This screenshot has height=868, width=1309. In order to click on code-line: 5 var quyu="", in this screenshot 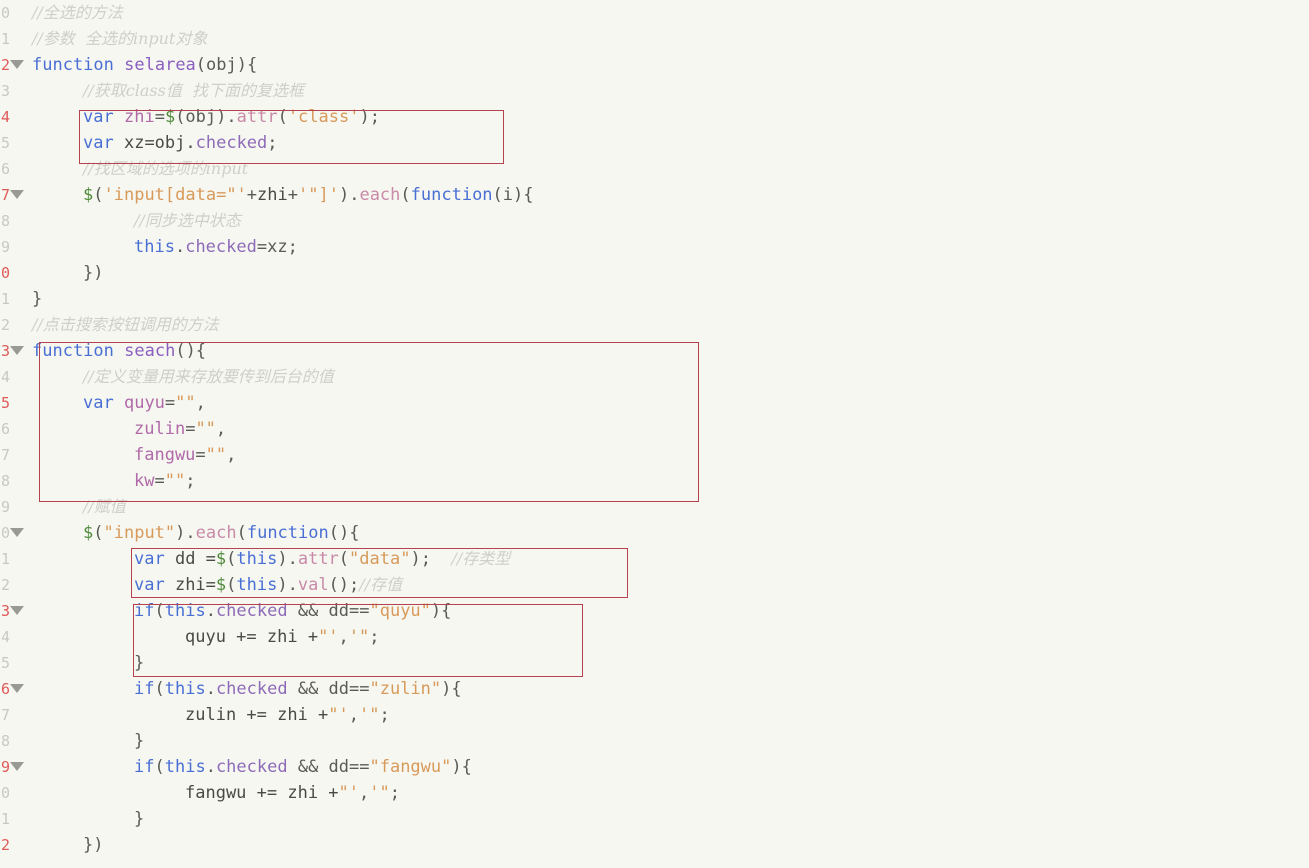, I will do `click(654, 403)`.